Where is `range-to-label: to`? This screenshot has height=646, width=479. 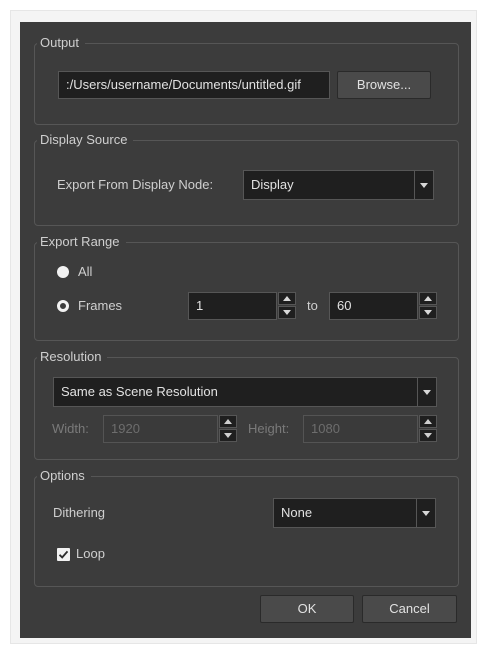 range-to-label: to is located at coordinates (312, 305).